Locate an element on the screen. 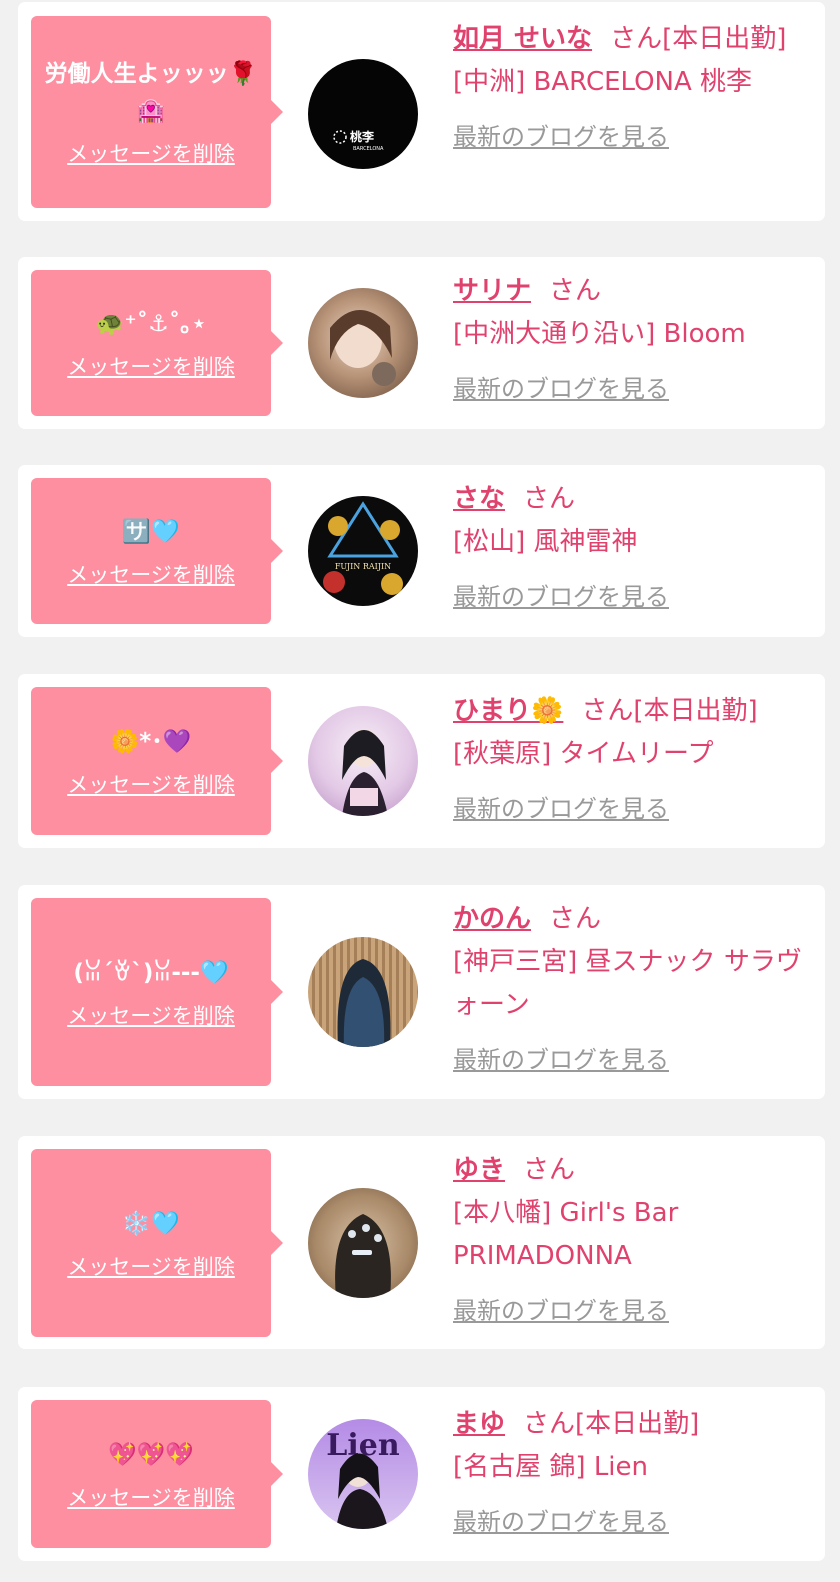 This screenshot has width=840, height=1582. name-line: かのん さん is located at coordinates (633, 919).